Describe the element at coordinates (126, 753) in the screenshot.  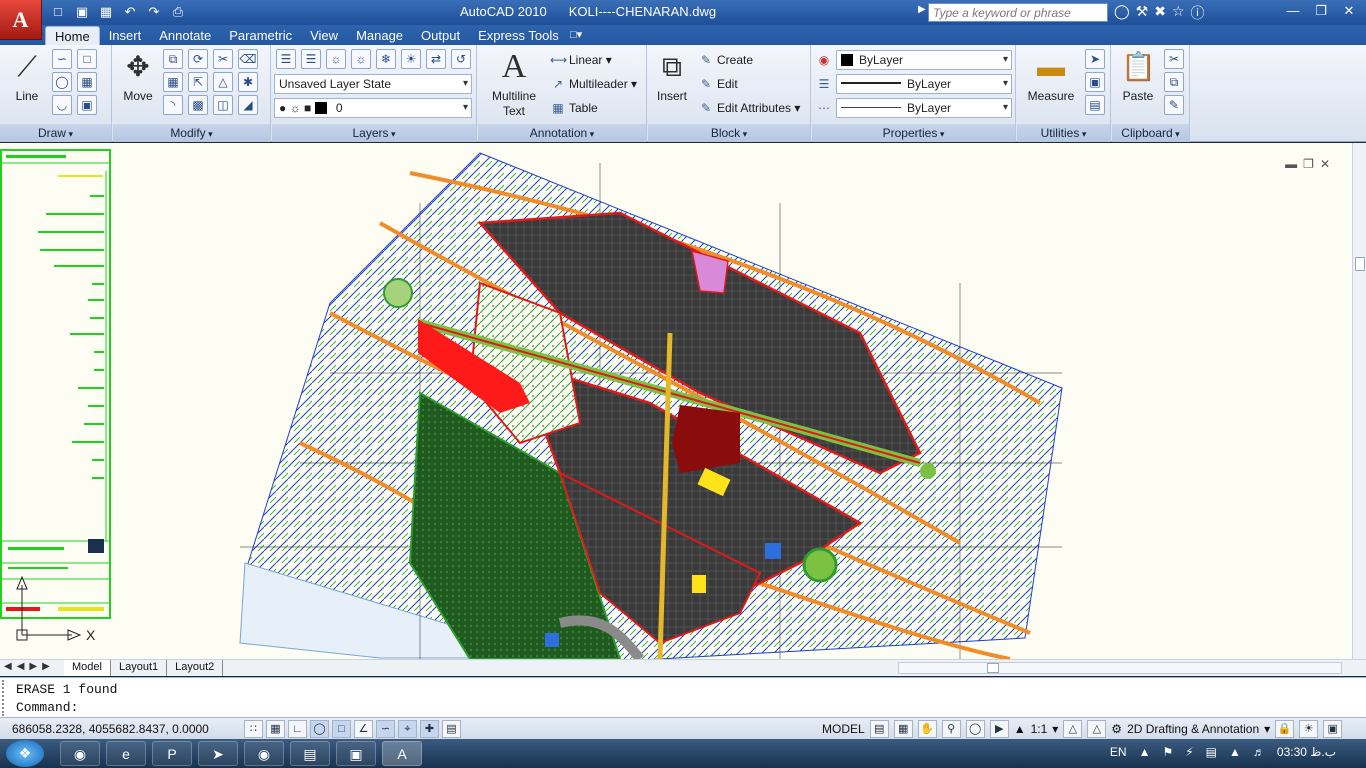
I see `internet-explorer-icon: e` at that location.